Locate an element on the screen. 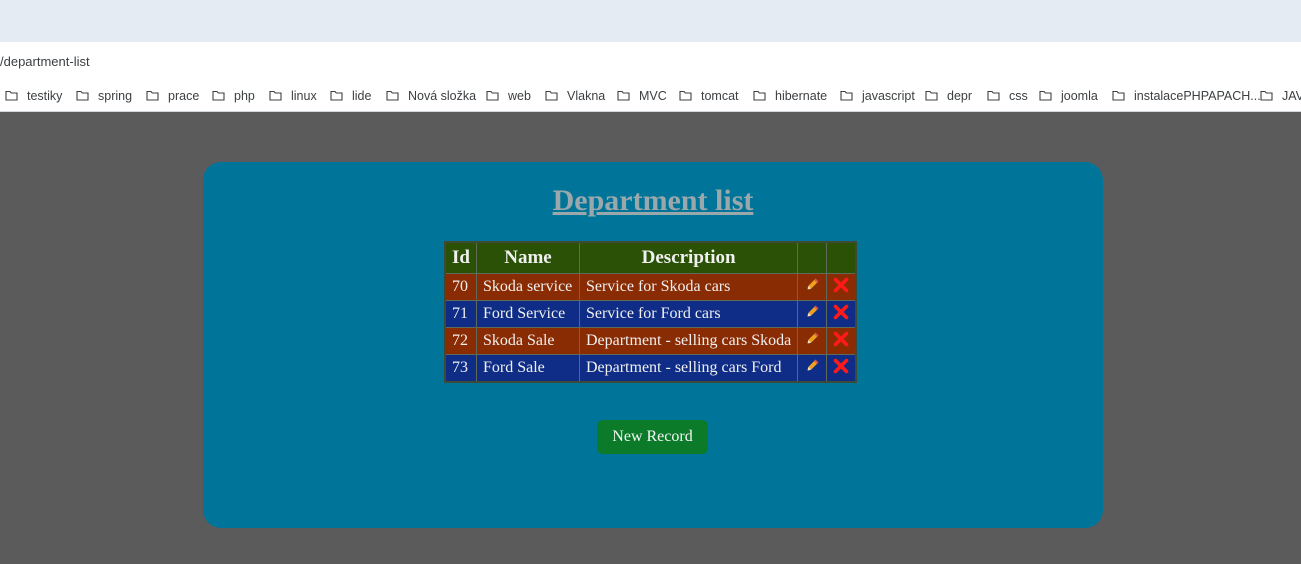  column-header-edit is located at coordinates (812, 257).